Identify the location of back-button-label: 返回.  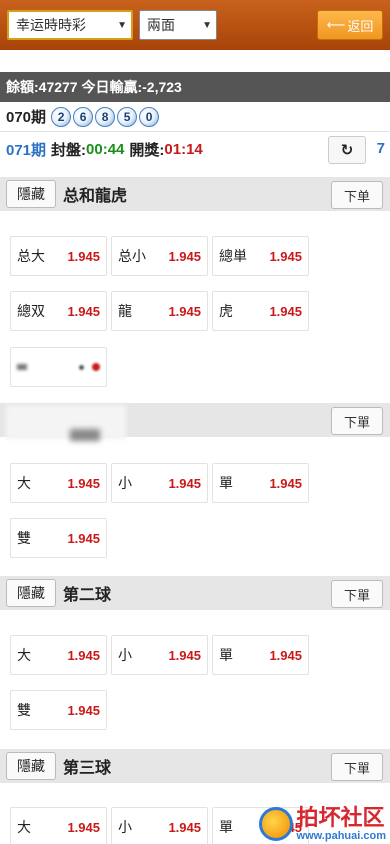
(360, 26).